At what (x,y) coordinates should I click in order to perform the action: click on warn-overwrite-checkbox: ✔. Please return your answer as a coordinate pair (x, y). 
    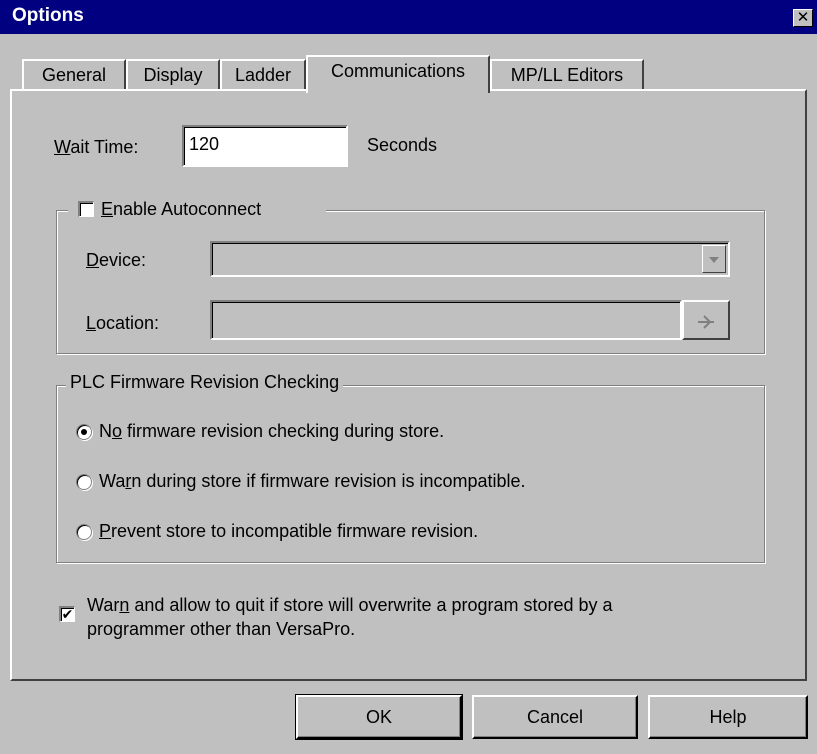
    Looking at the image, I should click on (67, 614).